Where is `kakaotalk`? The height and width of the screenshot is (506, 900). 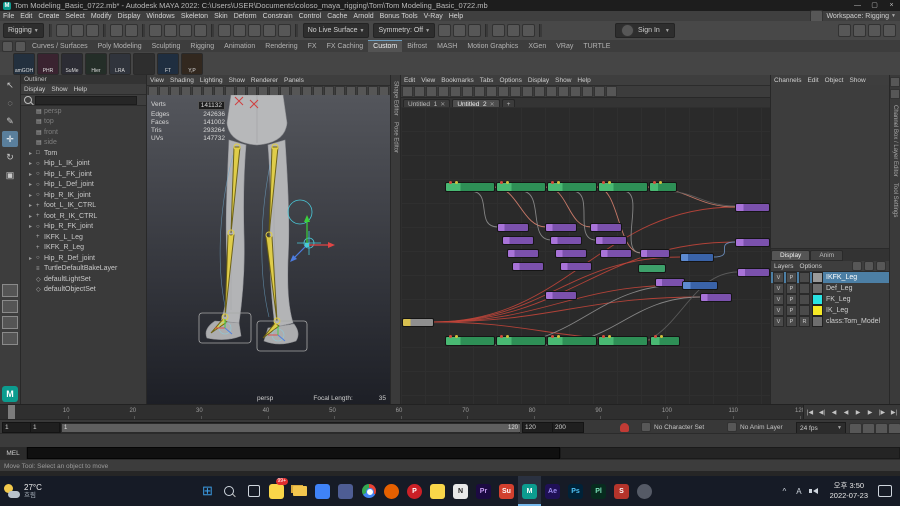 kakaotalk is located at coordinates (437, 491).